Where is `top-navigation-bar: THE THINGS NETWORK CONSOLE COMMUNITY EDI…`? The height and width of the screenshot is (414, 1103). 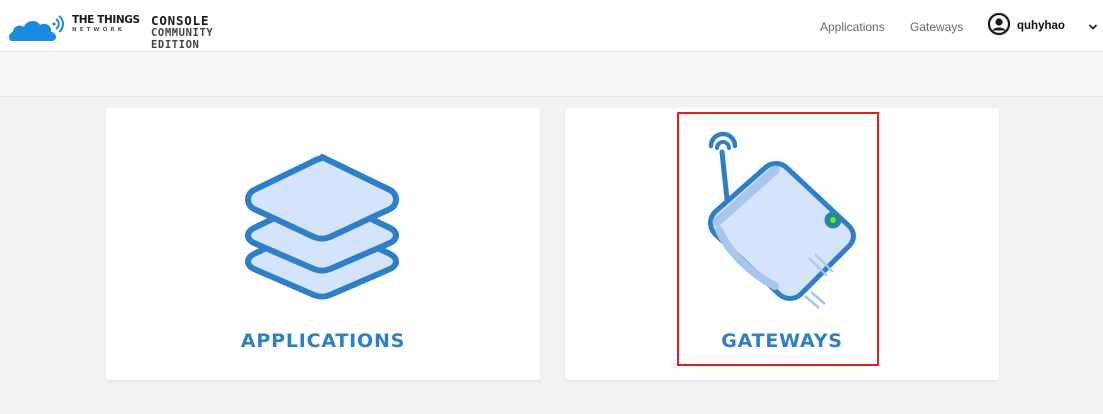 top-navigation-bar: THE THINGS NETWORK CONSOLE COMMUNITY EDI… is located at coordinates (551, 26).